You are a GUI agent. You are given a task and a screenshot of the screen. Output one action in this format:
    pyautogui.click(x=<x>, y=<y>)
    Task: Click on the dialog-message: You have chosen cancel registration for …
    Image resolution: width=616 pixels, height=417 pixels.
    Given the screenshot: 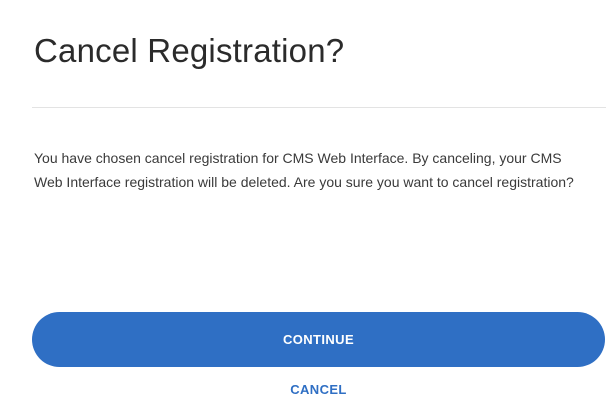 What is the action you would take?
    pyautogui.click(x=304, y=170)
    